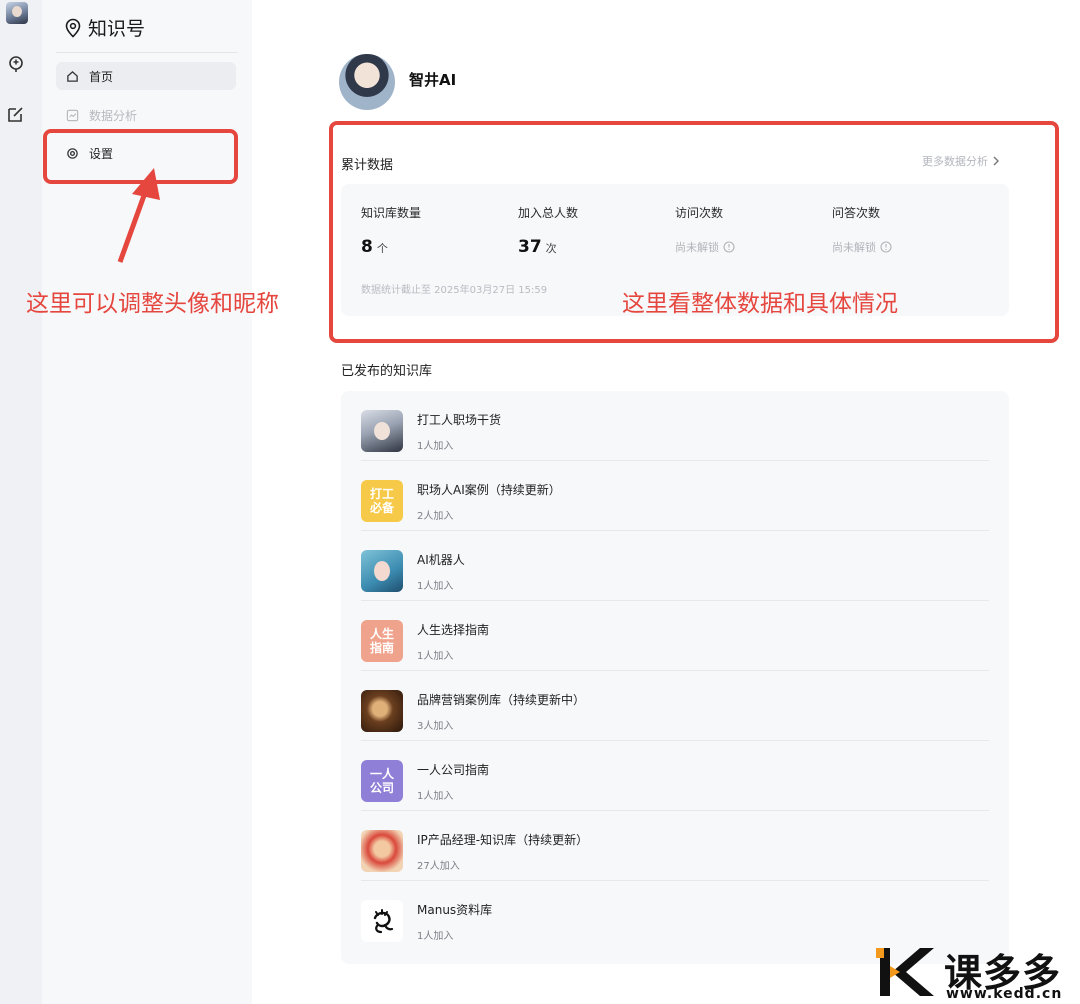 This screenshot has width=1080, height=1004. I want to click on annotation-note-right: 这里看整体数据和具体情况, so click(760, 304).